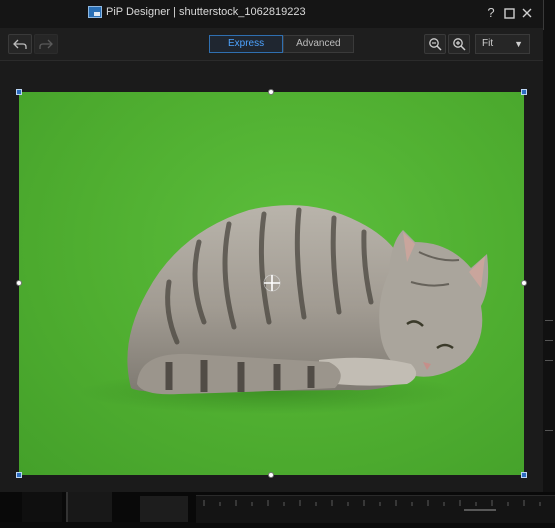 The height and width of the screenshot is (528, 555). Describe the element at coordinates (138, 12) in the screenshot. I see `app-name: PiP Designer` at that location.